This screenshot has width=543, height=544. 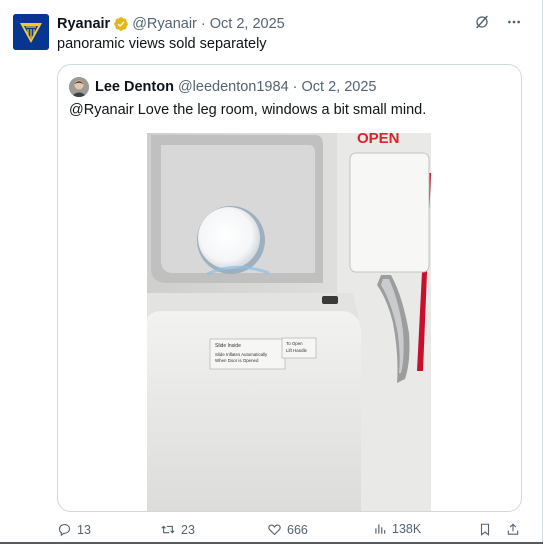 What do you see at coordinates (74, 529) in the screenshot?
I see `reply-button: 13` at bounding box center [74, 529].